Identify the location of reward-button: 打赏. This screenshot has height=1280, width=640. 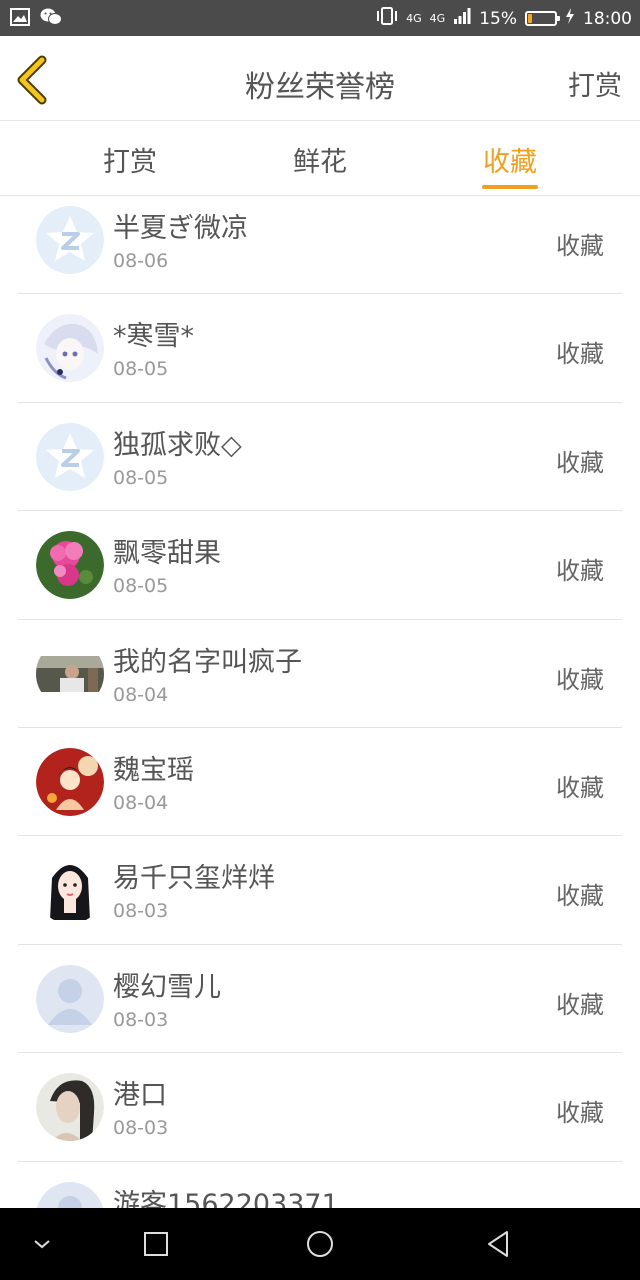
(595, 83).